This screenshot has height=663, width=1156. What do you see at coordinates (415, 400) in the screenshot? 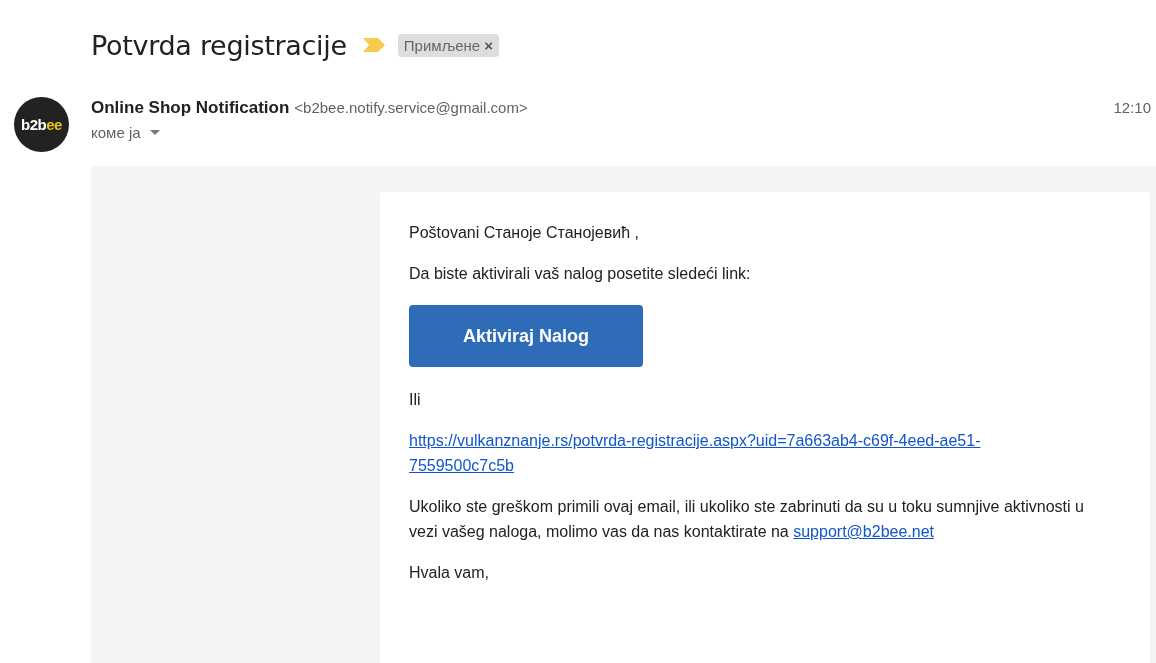
I see `body-paragraph: Ili` at bounding box center [415, 400].